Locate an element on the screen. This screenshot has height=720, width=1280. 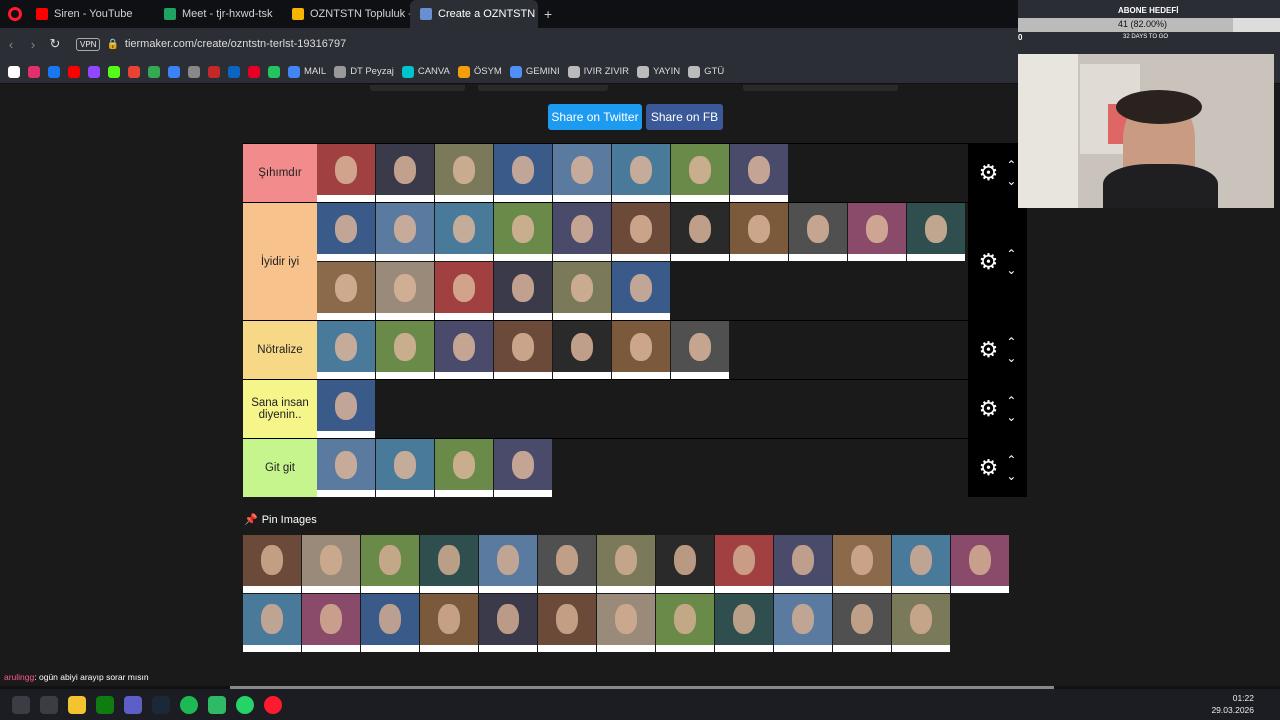
tier-label: Sana insan diyenin.. is located at coordinates (280, 409).